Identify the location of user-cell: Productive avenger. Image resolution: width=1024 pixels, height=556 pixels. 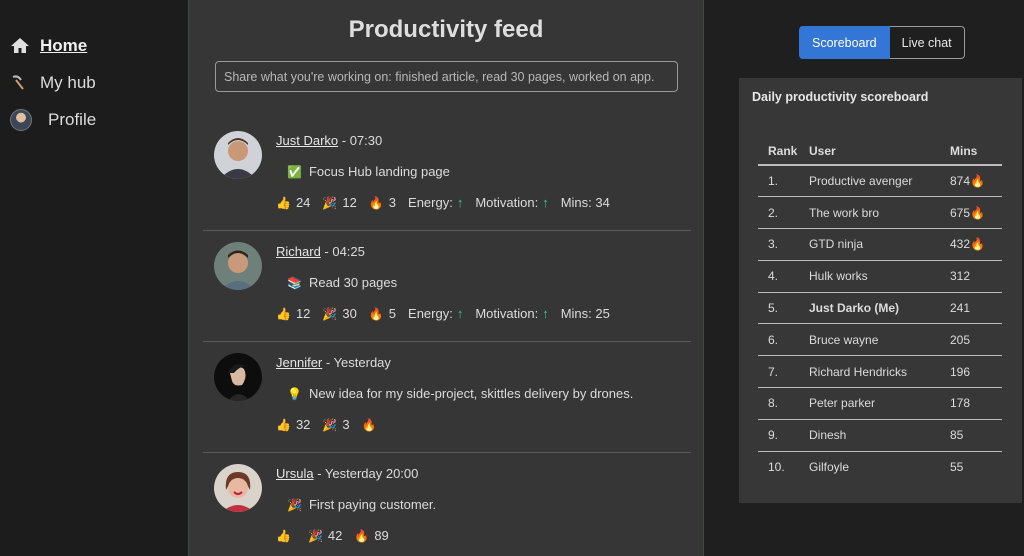
(879, 181).